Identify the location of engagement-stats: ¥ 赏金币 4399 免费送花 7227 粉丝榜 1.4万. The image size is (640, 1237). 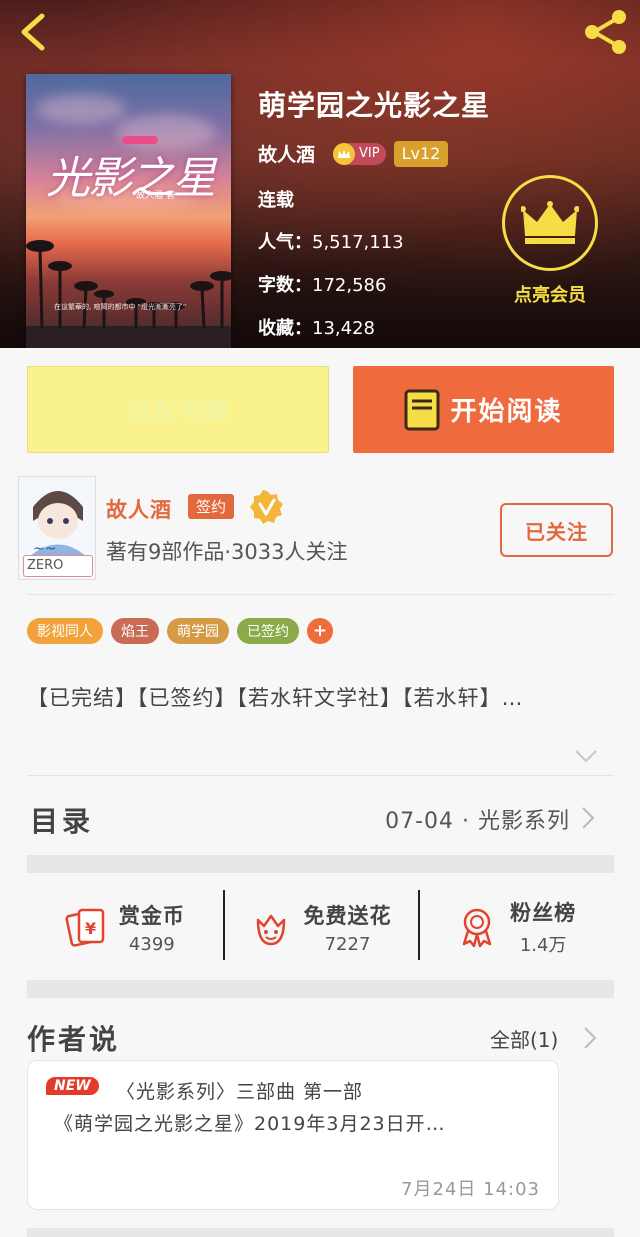
(320, 927).